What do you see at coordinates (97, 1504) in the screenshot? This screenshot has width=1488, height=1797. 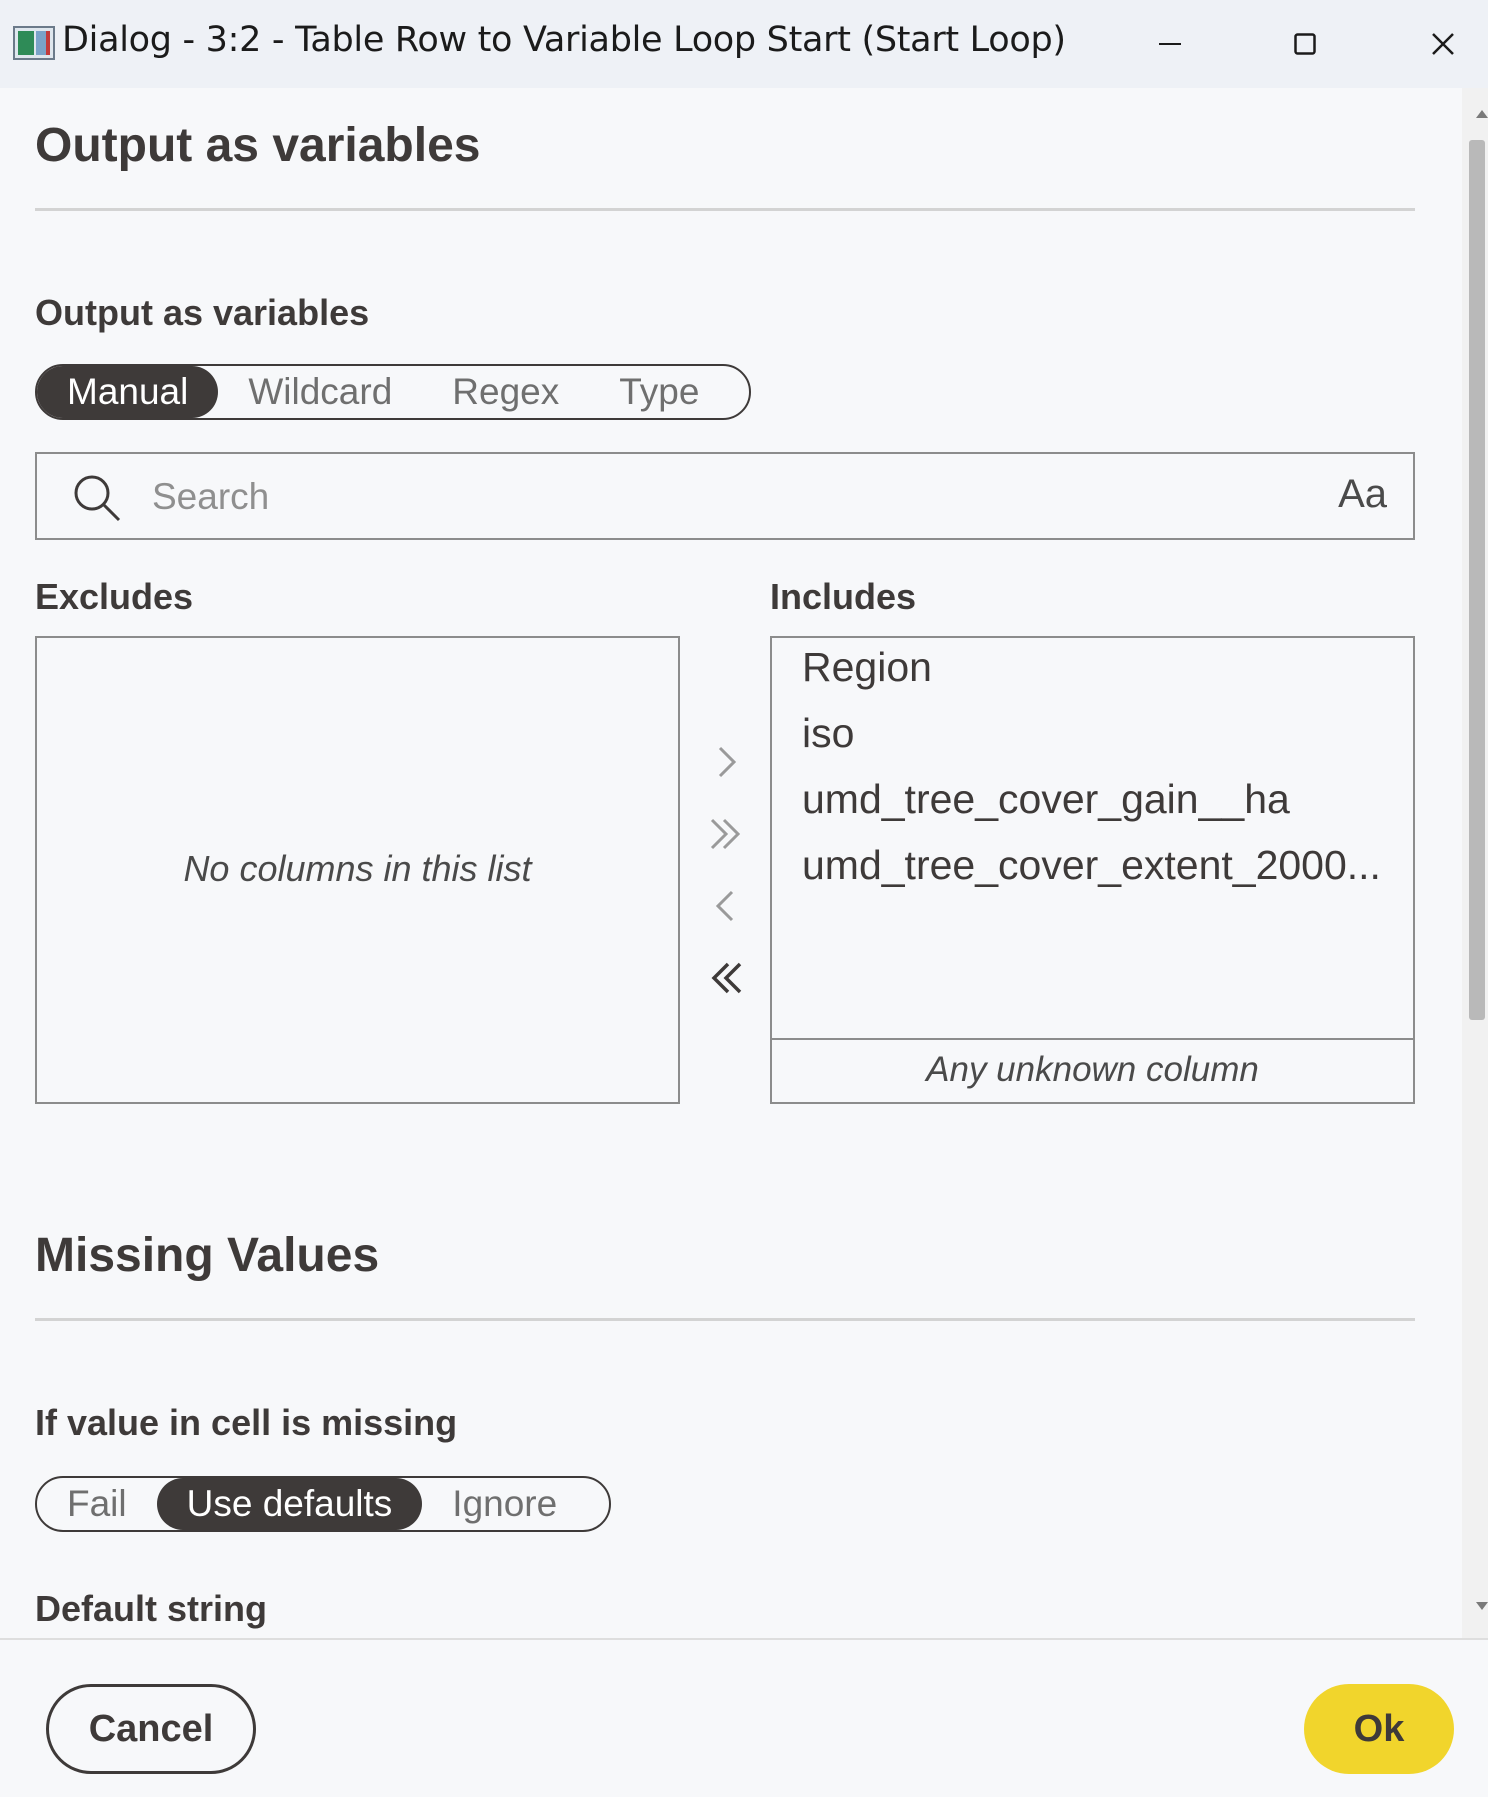 I see `option-fail: Fail` at bounding box center [97, 1504].